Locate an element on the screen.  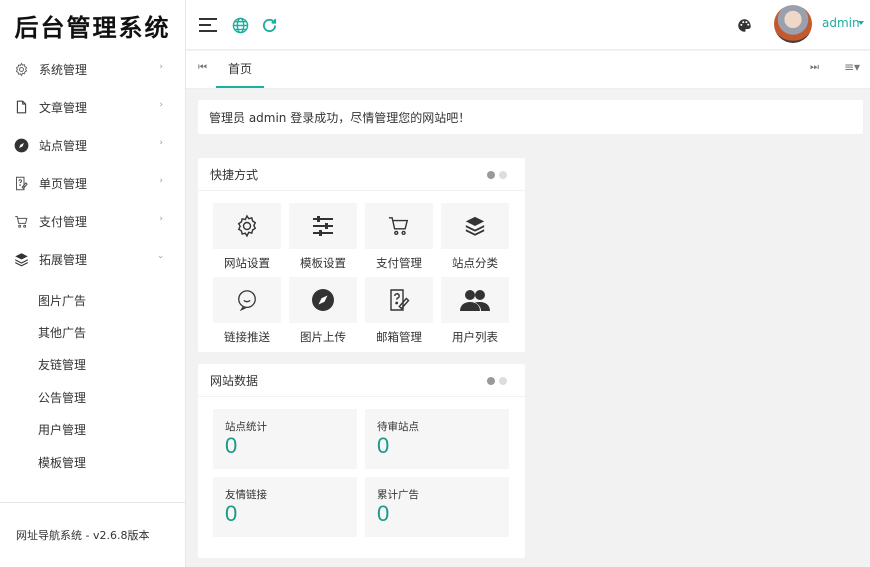
chat-icon is located at coordinates (247, 300).